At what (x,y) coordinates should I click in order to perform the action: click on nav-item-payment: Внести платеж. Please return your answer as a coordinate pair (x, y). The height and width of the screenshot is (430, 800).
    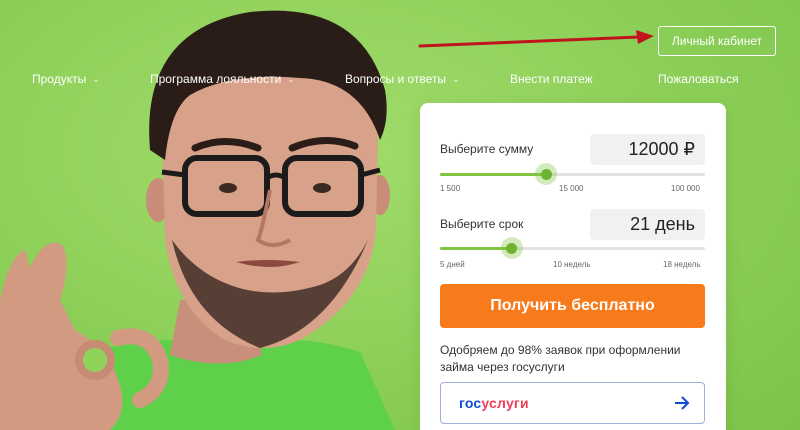
    Looking at the image, I should click on (551, 79).